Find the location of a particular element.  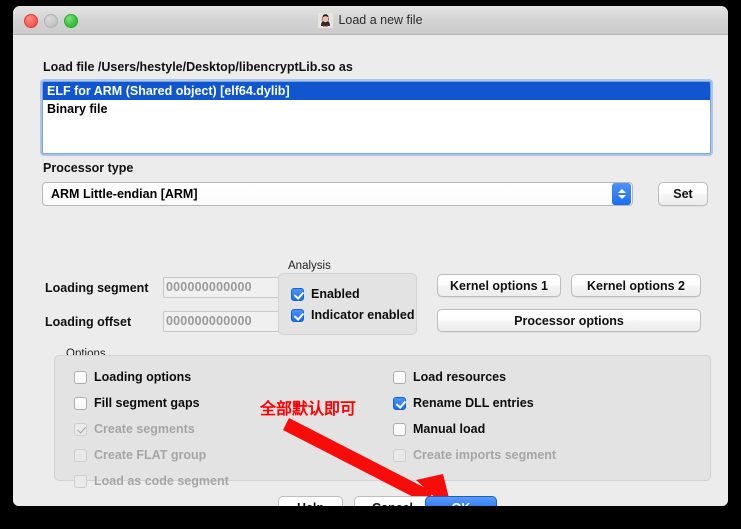

checkbox-manual-load: Manual load is located at coordinates (439, 429).